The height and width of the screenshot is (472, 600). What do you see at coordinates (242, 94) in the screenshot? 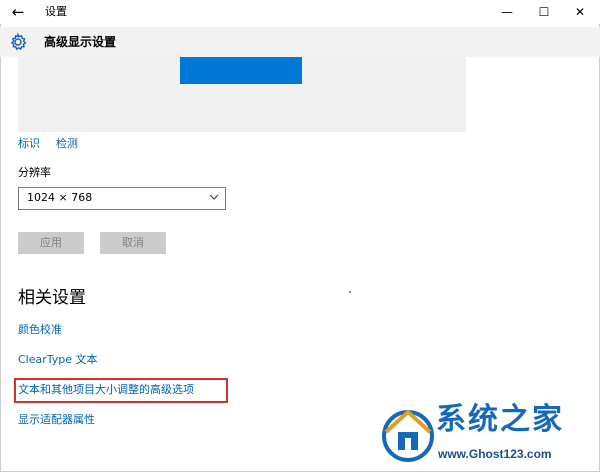
I see `display-preview` at bounding box center [242, 94].